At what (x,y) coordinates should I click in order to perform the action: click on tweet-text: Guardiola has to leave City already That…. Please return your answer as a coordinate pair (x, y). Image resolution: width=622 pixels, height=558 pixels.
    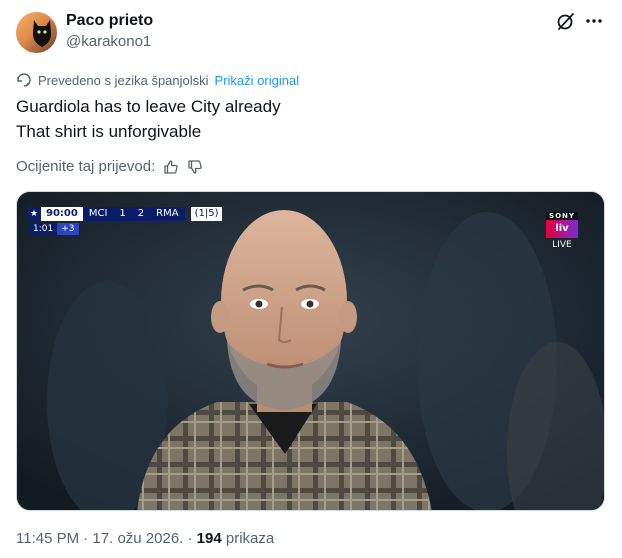
    Looking at the image, I should click on (148, 119).